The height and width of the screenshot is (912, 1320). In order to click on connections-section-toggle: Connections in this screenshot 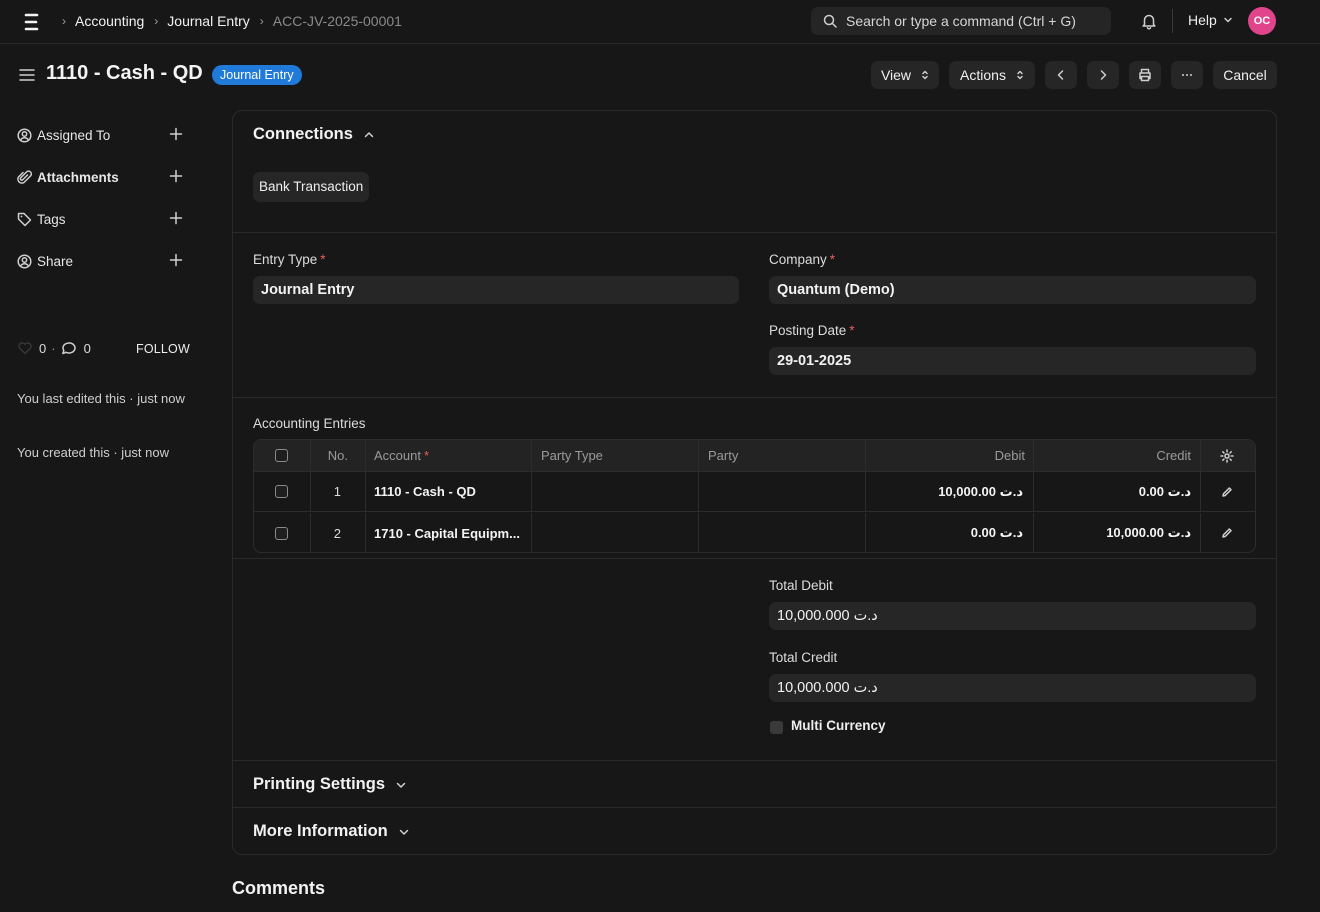, I will do `click(314, 134)`.